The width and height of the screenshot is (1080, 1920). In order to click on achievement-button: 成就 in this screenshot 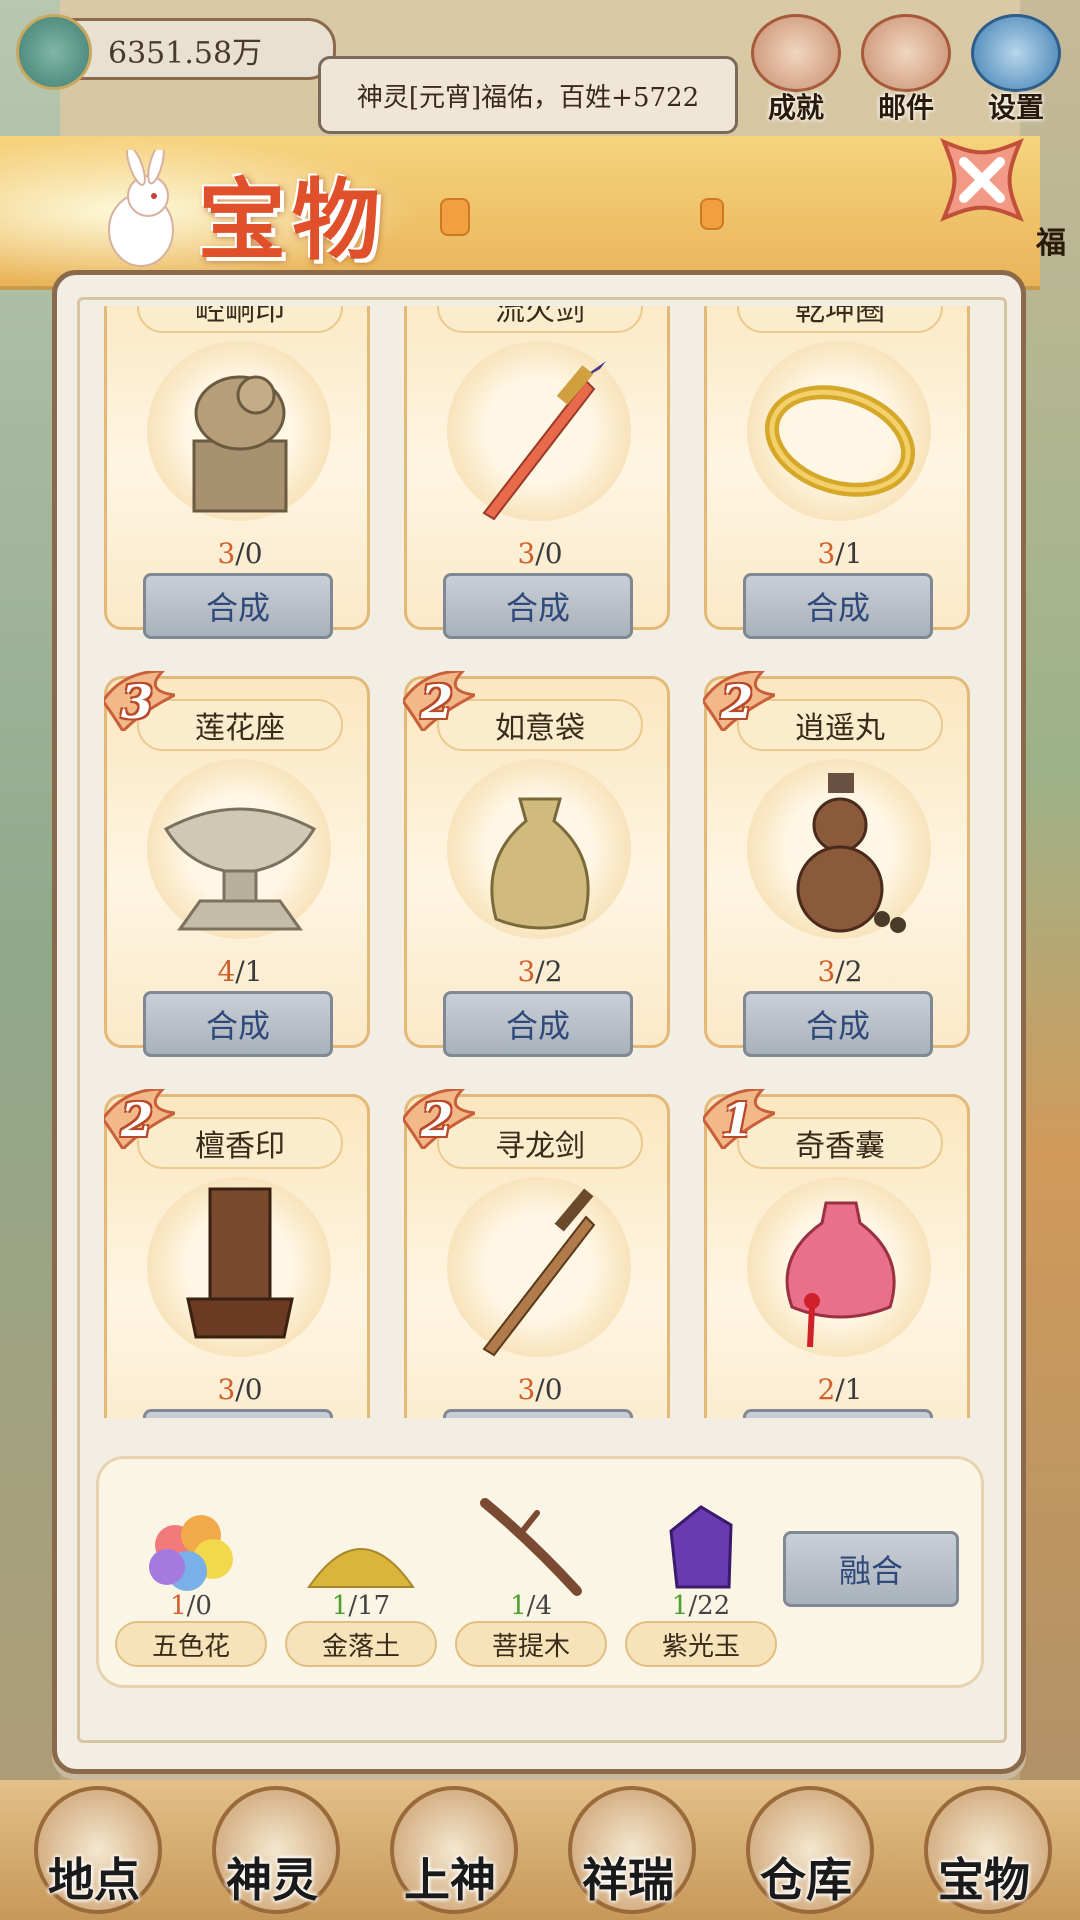, I will do `click(796, 69)`.